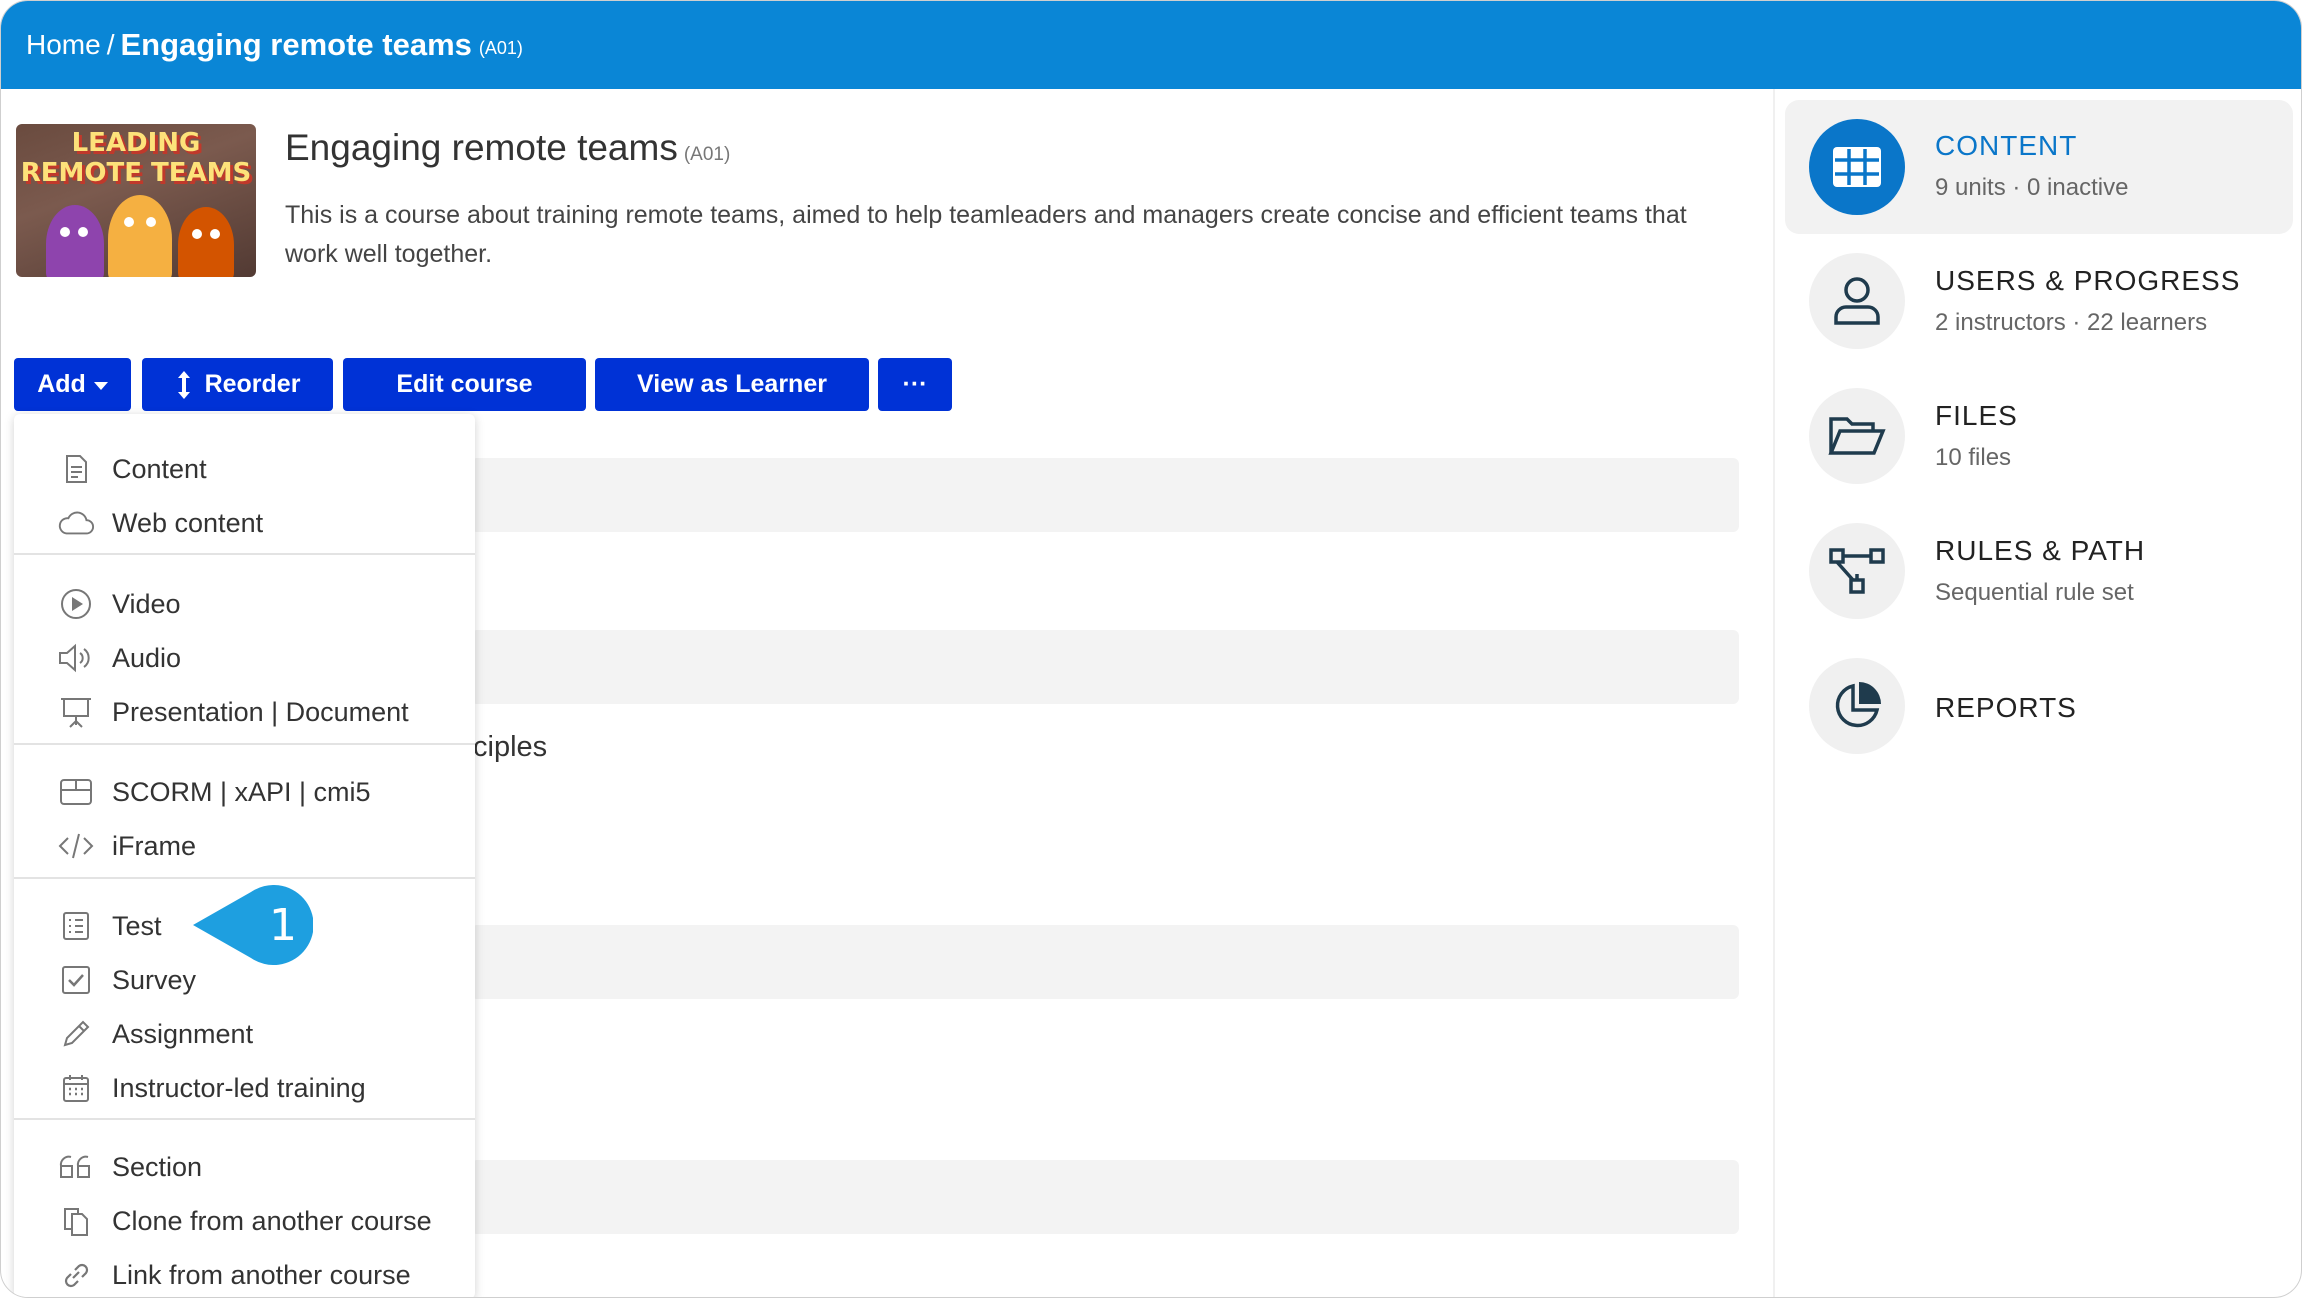  What do you see at coordinates (61, 384) in the screenshot?
I see `add-button-label: Add` at bounding box center [61, 384].